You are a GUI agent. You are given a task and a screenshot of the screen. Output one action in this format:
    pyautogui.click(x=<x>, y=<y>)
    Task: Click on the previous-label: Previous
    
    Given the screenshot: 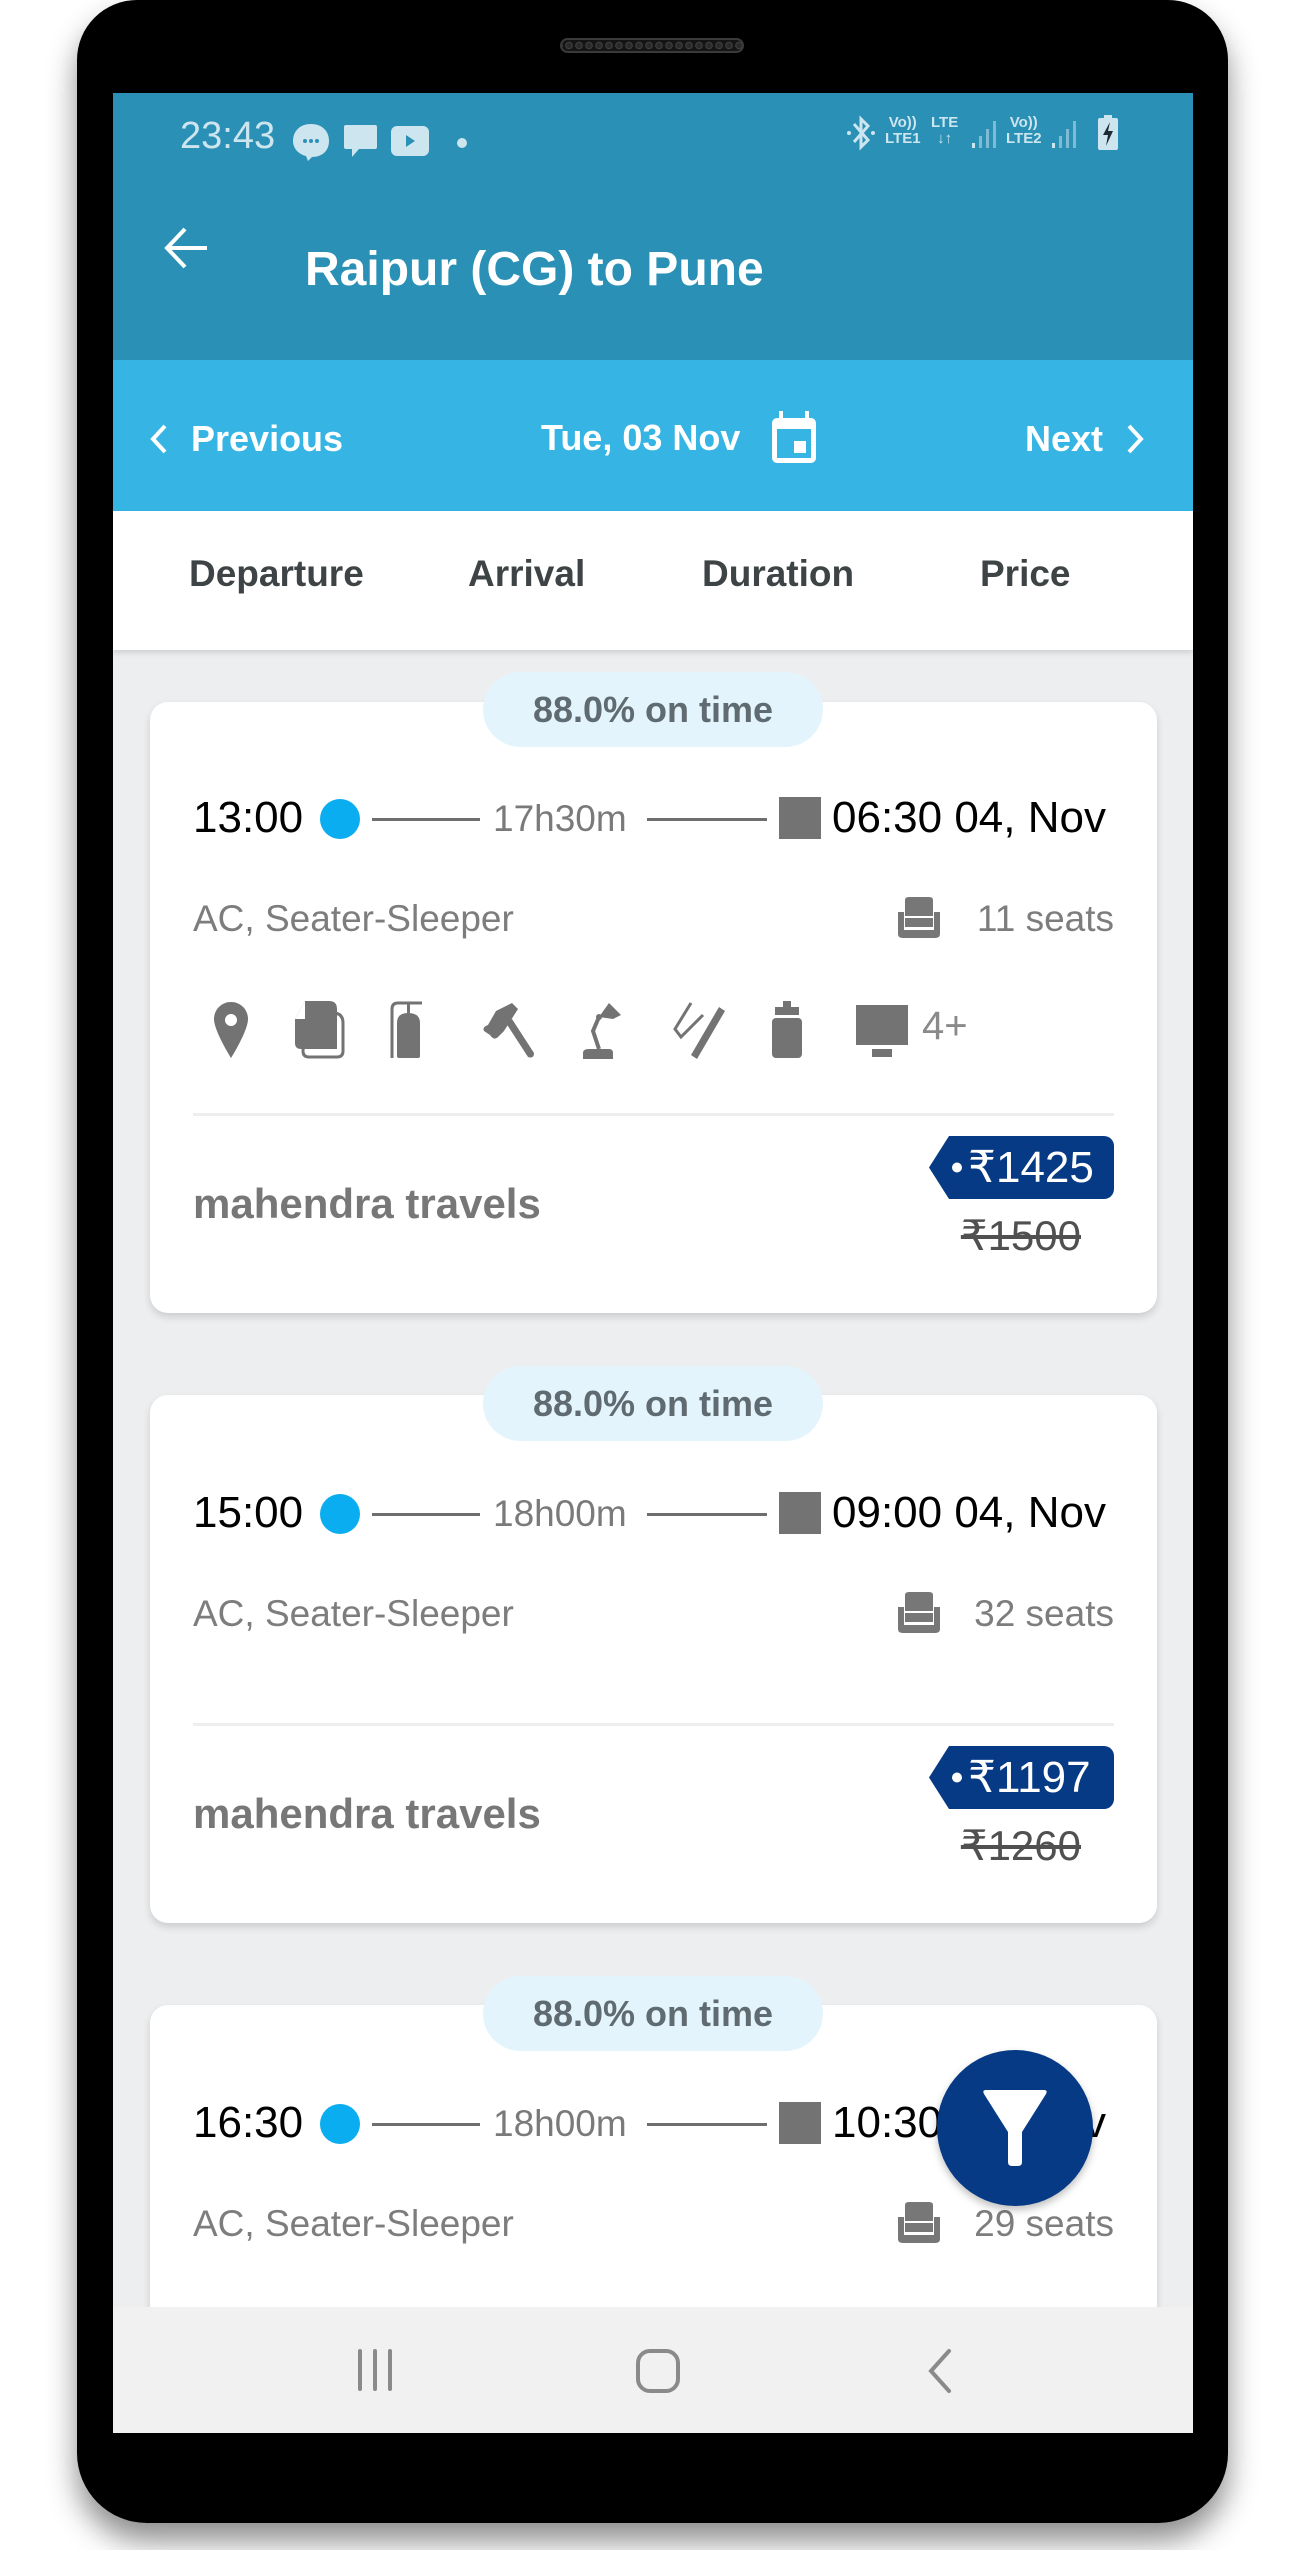 What is the action you would take?
    pyautogui.click(x=267, y=438)
    